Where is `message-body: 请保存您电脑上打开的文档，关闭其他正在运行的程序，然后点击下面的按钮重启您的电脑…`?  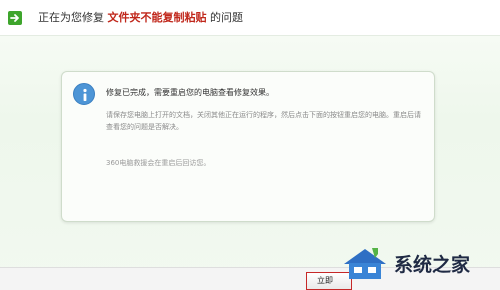
message-body: 请保存您电脑上打开的文档，关闭其他正在运行的程序，然后点击下面的按钮重启您的电脑… is located at coordinates (263, 121).